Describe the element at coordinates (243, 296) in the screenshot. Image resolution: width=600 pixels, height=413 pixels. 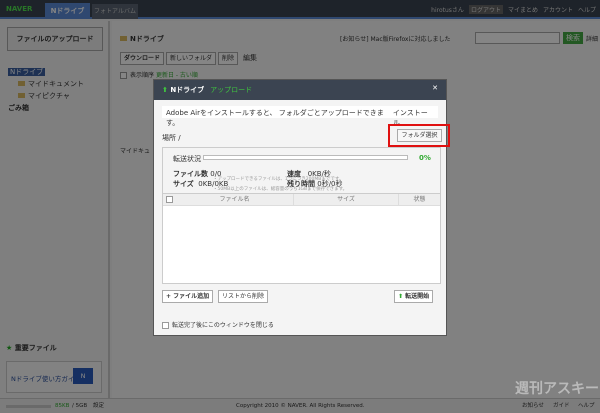
I see `remove-from-list-button: リストから削除` at that location.